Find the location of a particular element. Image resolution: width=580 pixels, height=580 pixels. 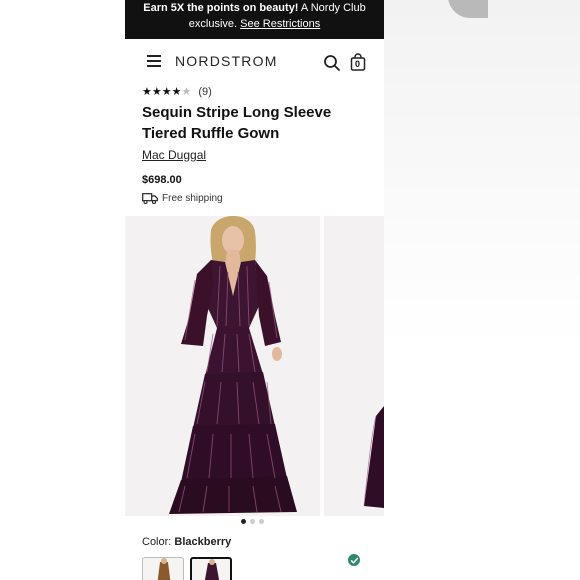

see-restrictions-link: See Restrictions is located at coordinates (280, 24).